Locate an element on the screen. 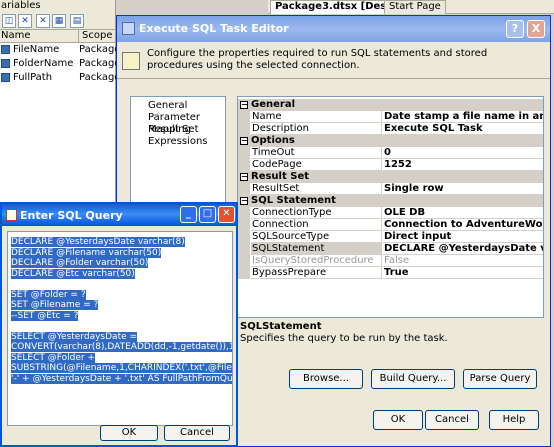 The width and height of the screenshot is (554, 447). variables-panel-title: ariables is located at coordinates (57, 6).